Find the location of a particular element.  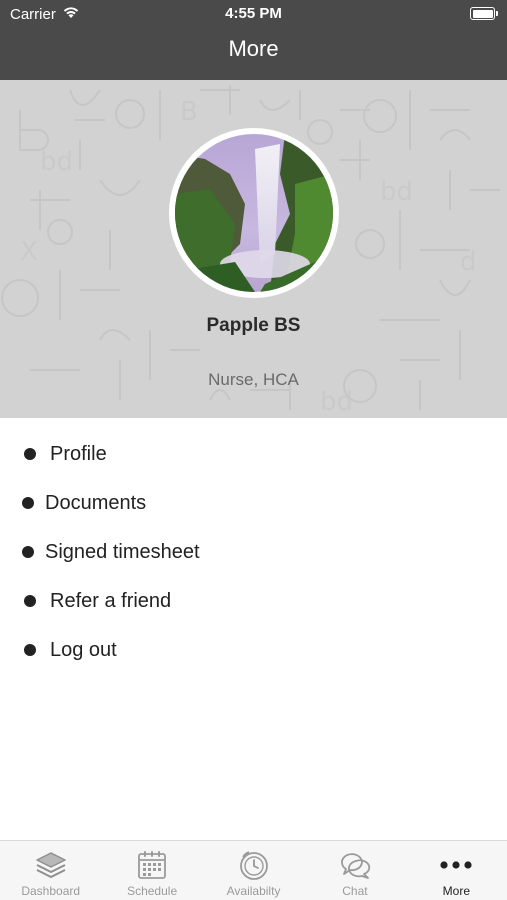

tab-bar: Dashboard Schedule Availabilty Chat More is located at coordinates (253, 870).